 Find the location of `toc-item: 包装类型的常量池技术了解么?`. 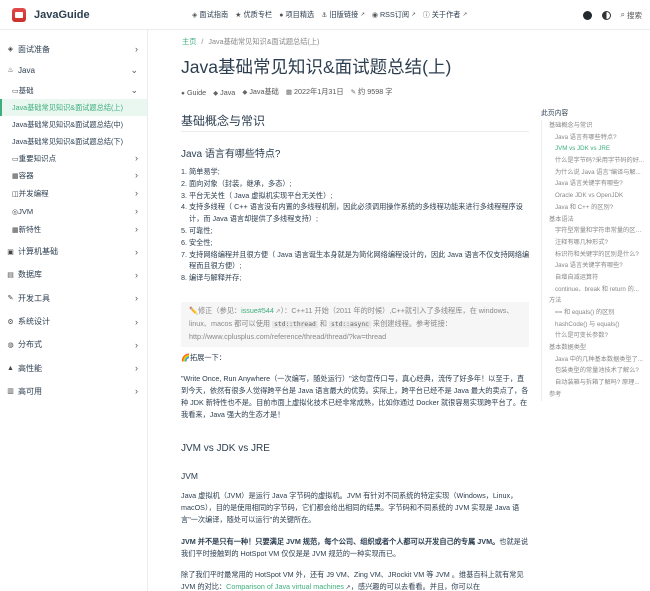

toc-item: 包装类型的常量池技术了解么? is located at coordinates (593, 371).